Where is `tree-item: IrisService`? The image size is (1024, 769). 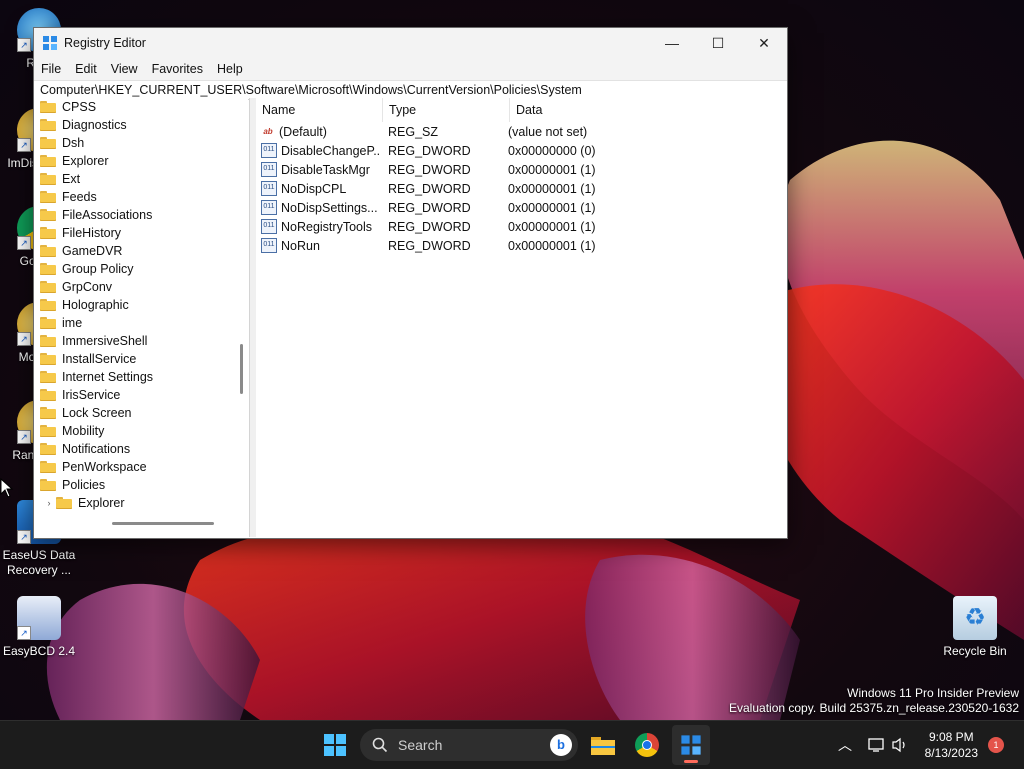 tree-item: IrisService is located at coordinates (144, 395).